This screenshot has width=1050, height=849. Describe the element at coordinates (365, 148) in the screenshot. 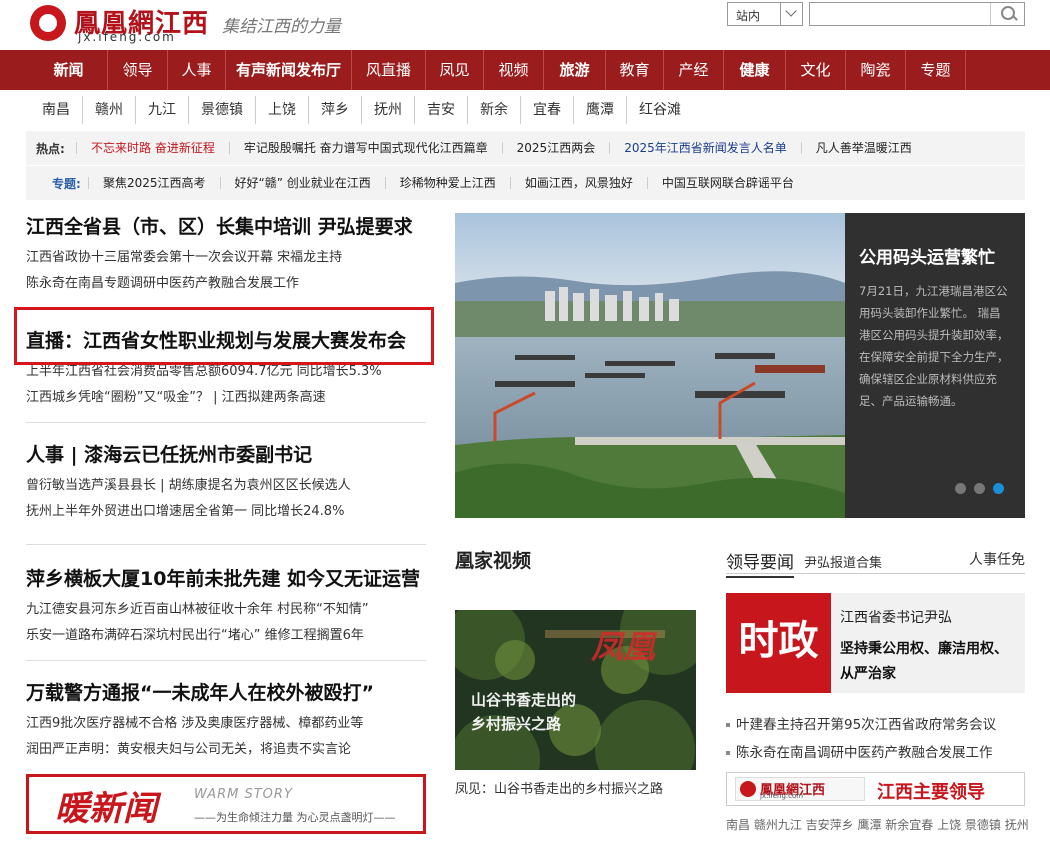

I see `hot-link: 牢记殷殷嘱托 奋力谱写中国式现代化江西篇章` at that location.